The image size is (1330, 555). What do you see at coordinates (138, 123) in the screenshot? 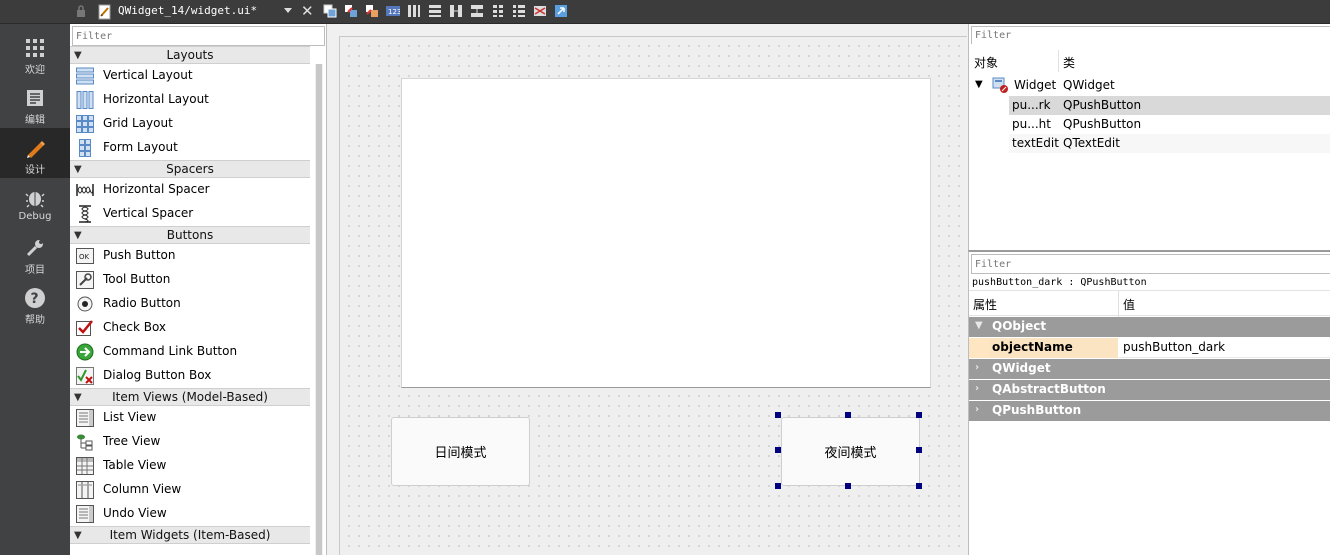
I see `widget-item-label: Grid Layout` at bounding box center [138, 123].